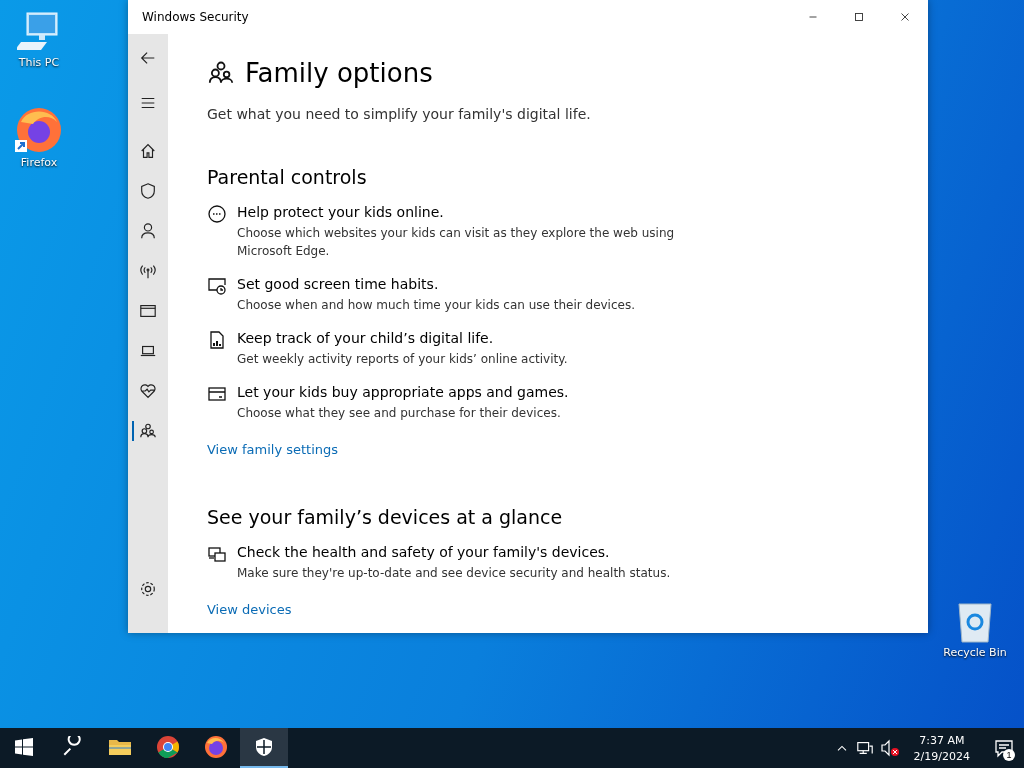 The image size is (1024, 768). Describe the element at coordinates (338, 284) in the screenshot. I see `option-title: Set good screen time habits.` at that location.